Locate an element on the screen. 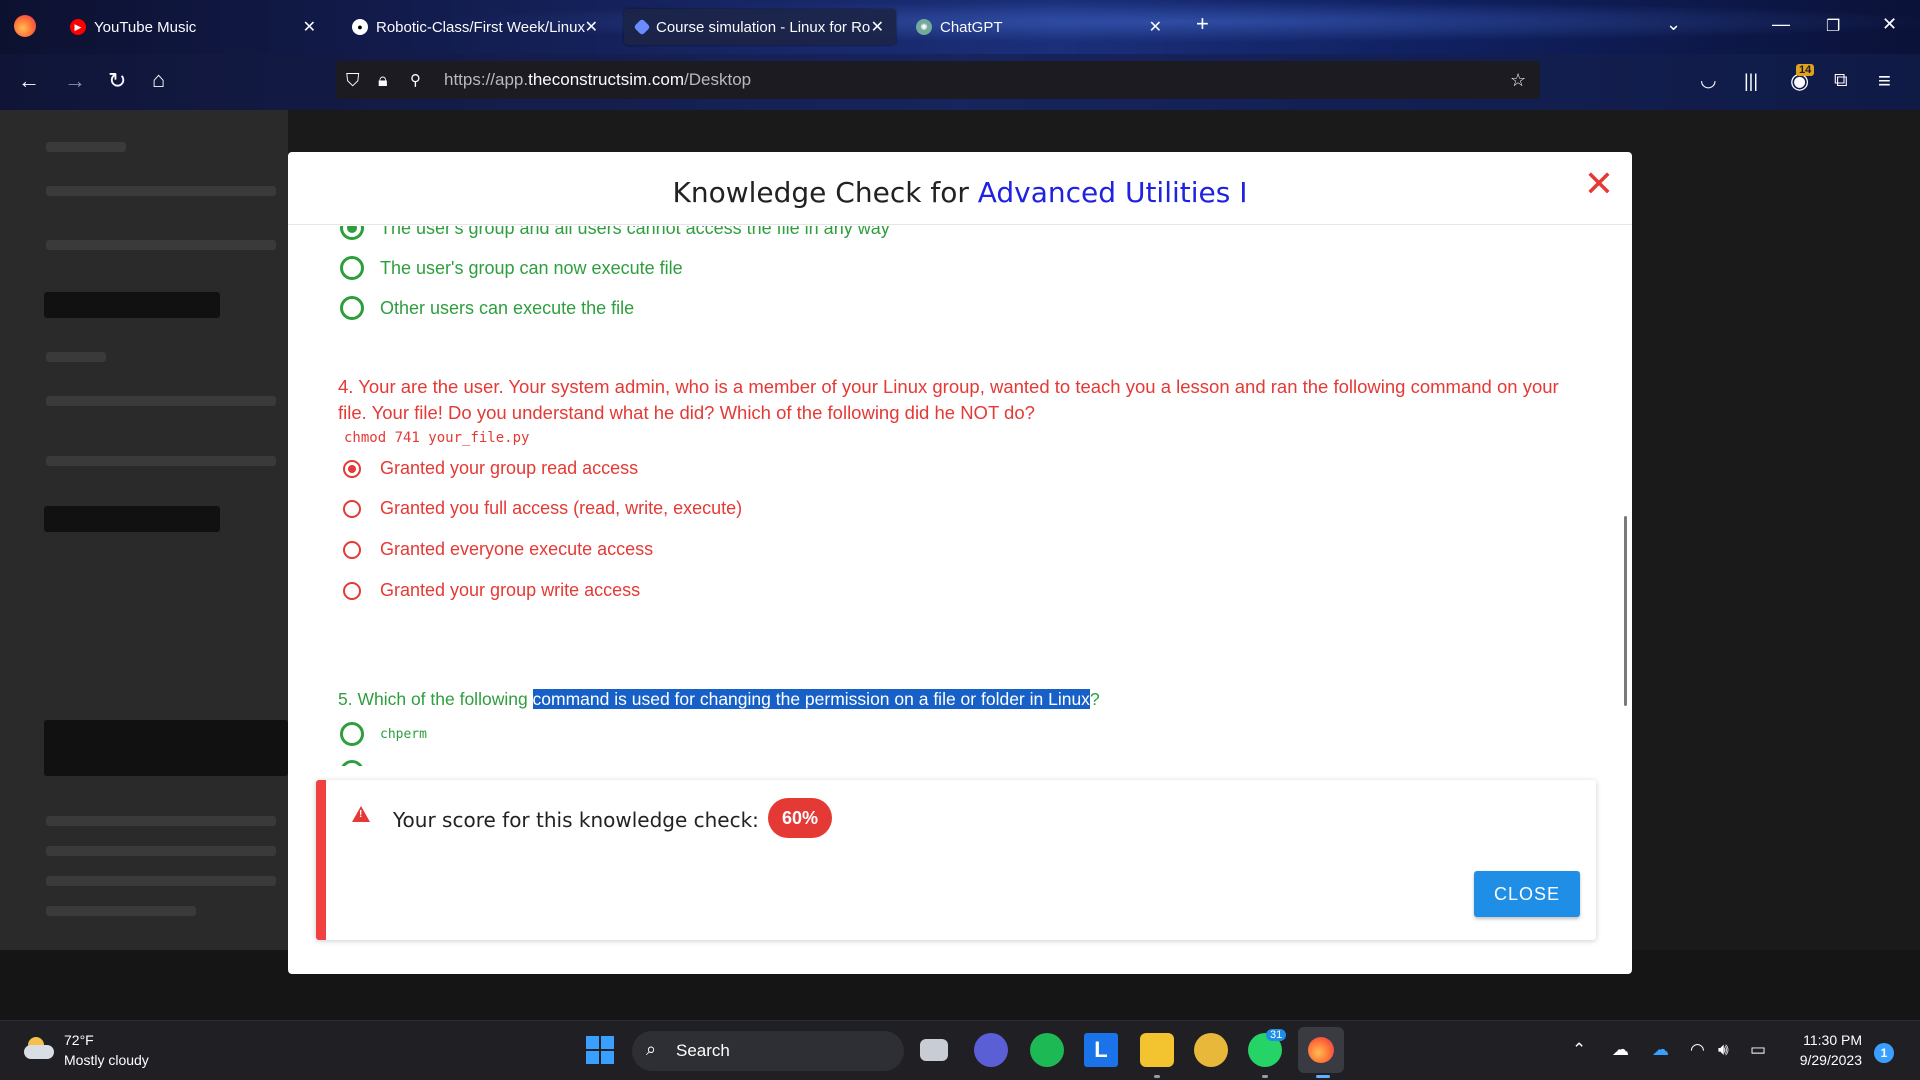  reload-icon: ↻ is located at coordinates (117, 81).